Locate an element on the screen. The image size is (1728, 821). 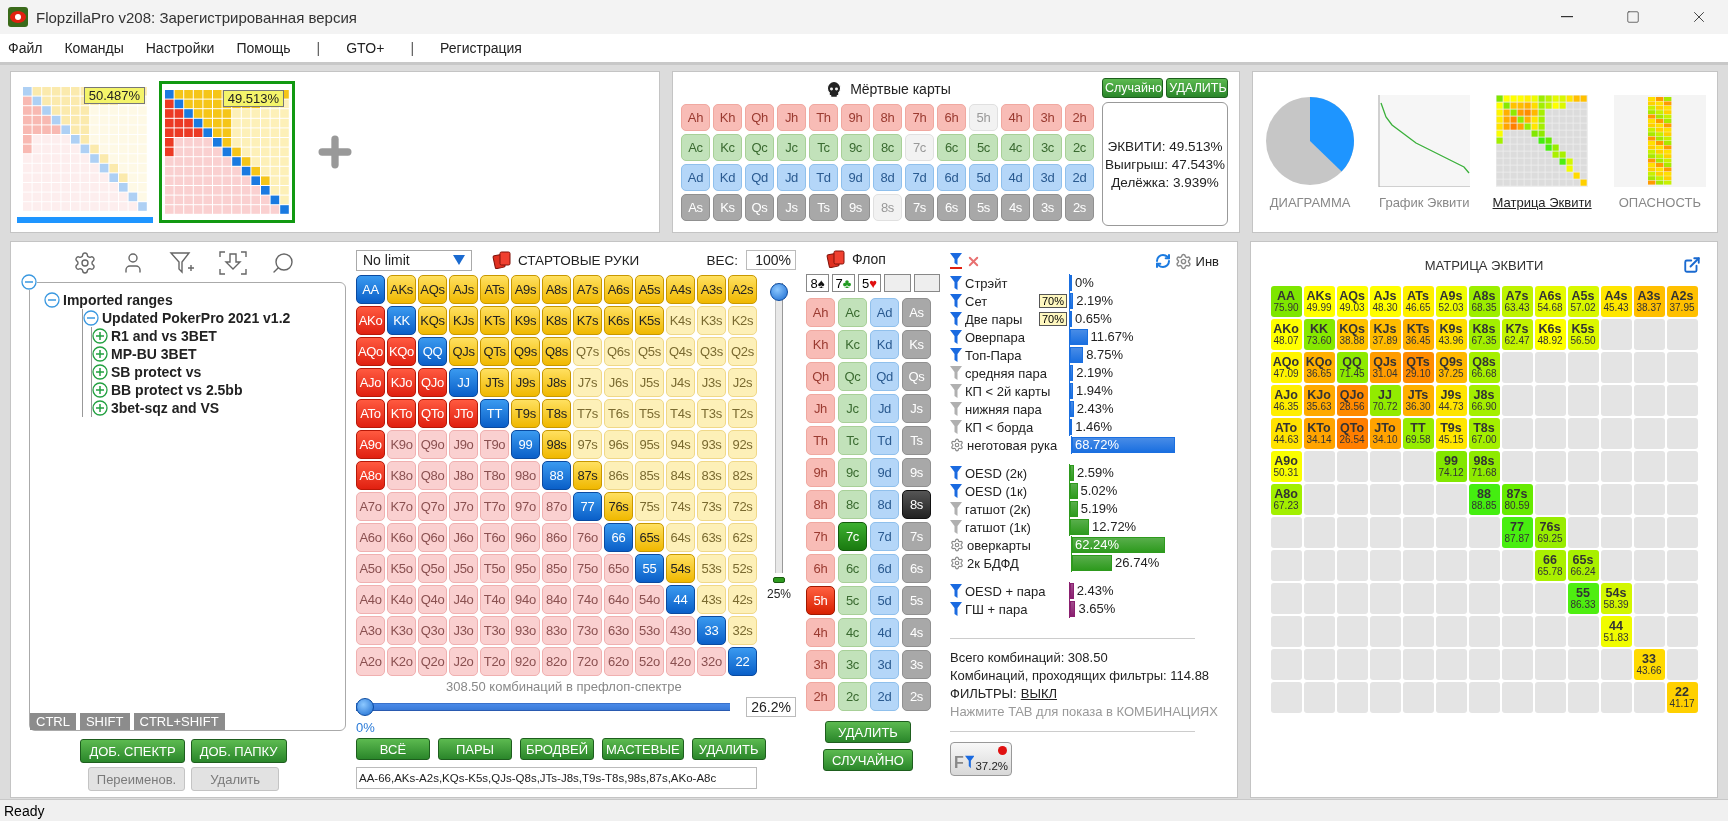
hand-cell: 73o is located at coordinates (587, 630).